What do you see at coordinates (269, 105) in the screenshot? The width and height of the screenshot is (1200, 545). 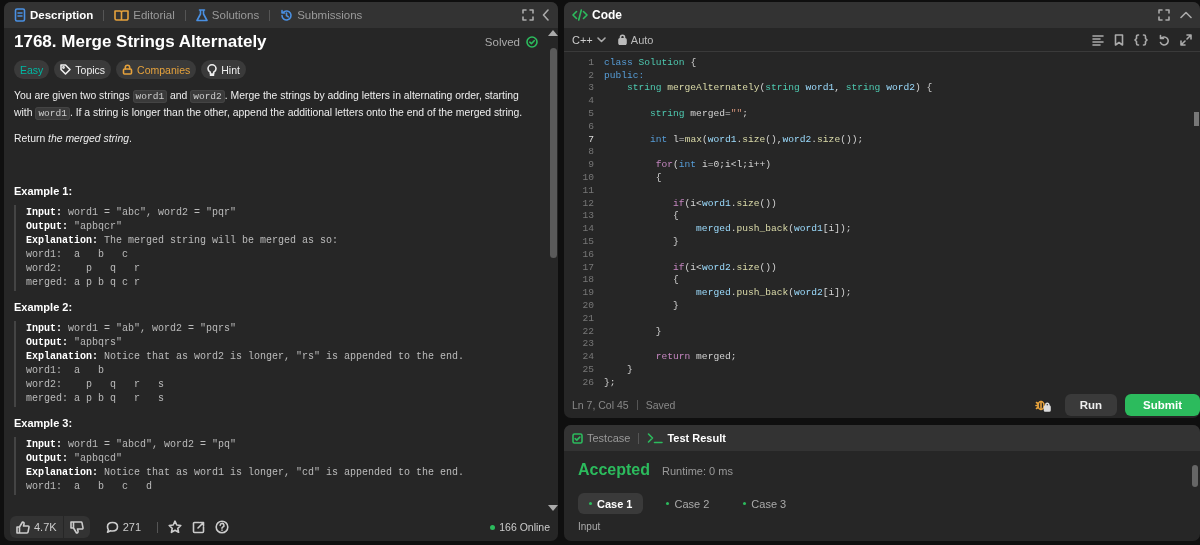 I see `description-text: You are given two strings word1 and word2 . Merge the strings by adding letters in alternating order, starting with word1 . If a string is longer than the other, append the additional letters onto the end of the merged string.` at bounding box center [269, 105].